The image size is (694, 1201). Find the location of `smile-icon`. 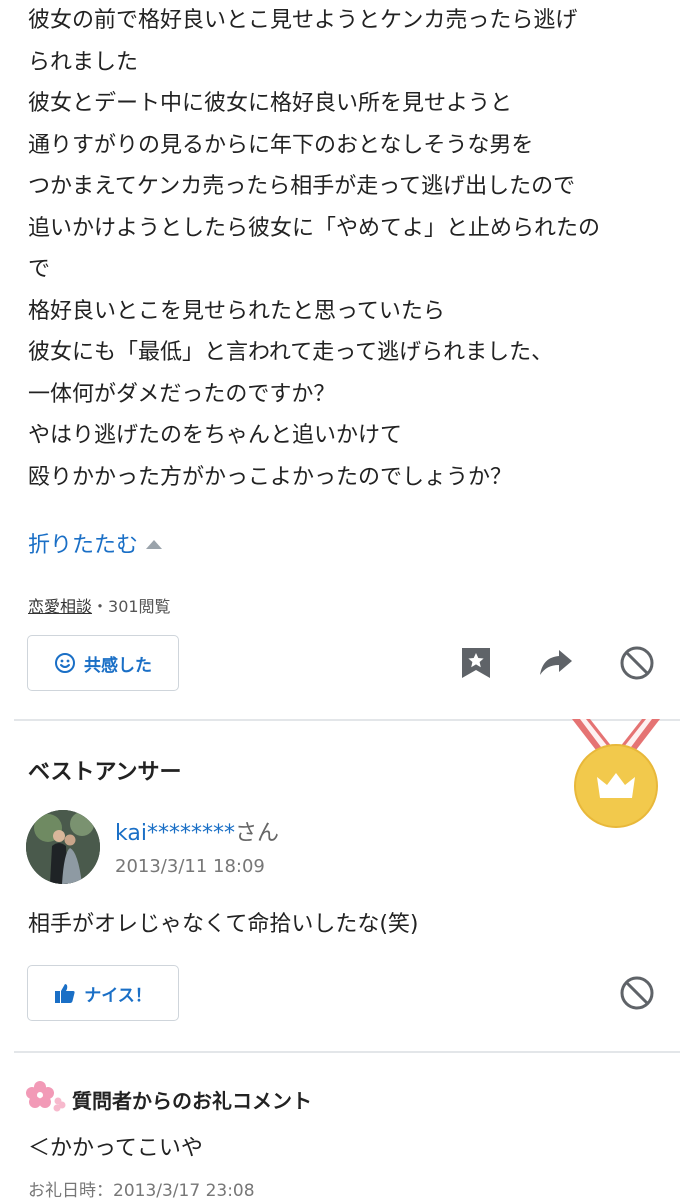

smile-icon is located at coordinates (65, 663).